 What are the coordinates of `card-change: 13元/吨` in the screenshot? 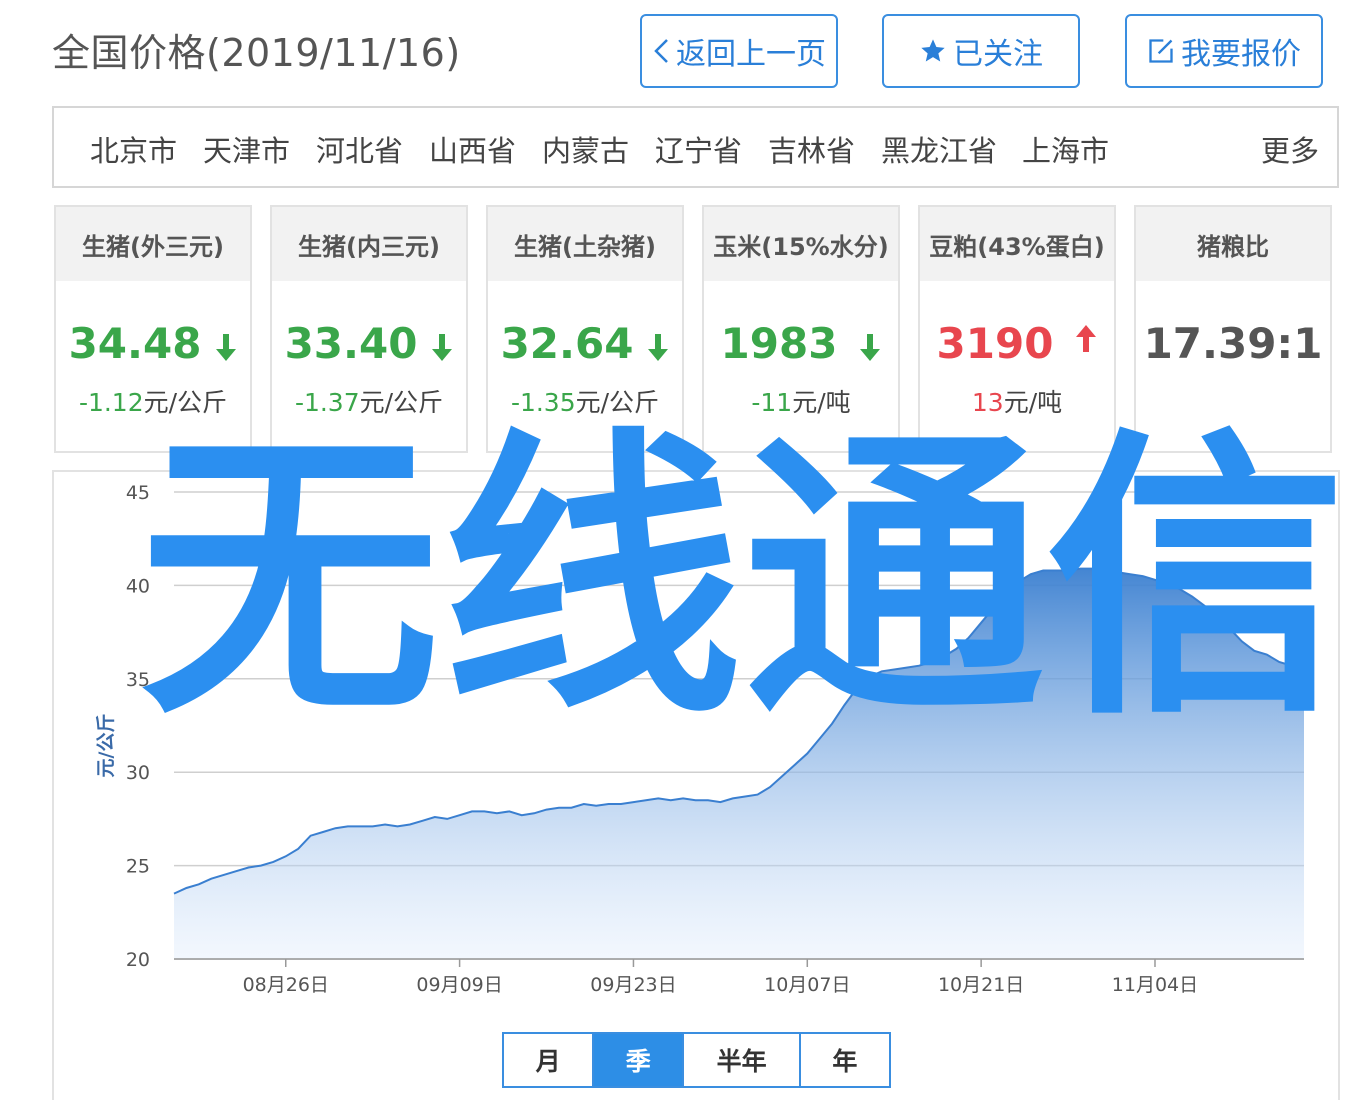 It's located at (1017, 401).